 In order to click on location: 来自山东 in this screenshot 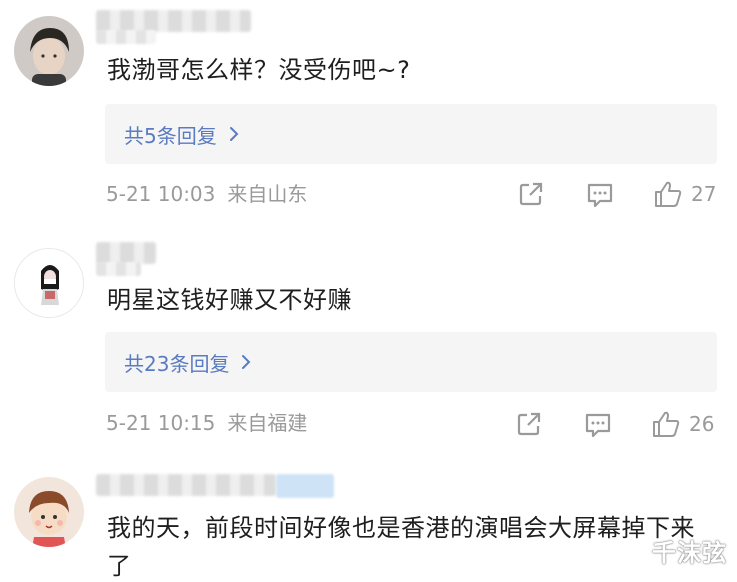, I will do `click(267, 194)`.